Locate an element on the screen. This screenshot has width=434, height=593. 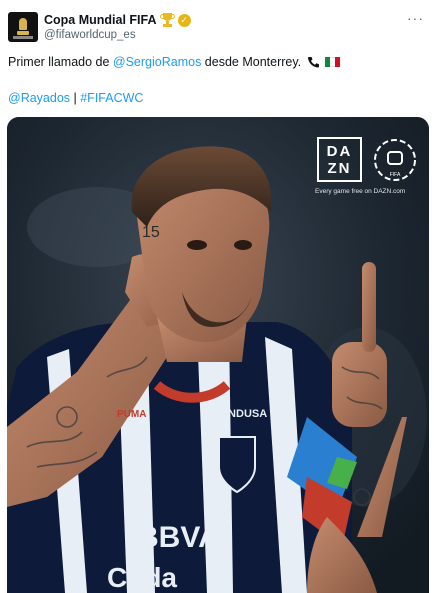
club-world-cup-sub: FIFA is located at coordinates (395, 175).